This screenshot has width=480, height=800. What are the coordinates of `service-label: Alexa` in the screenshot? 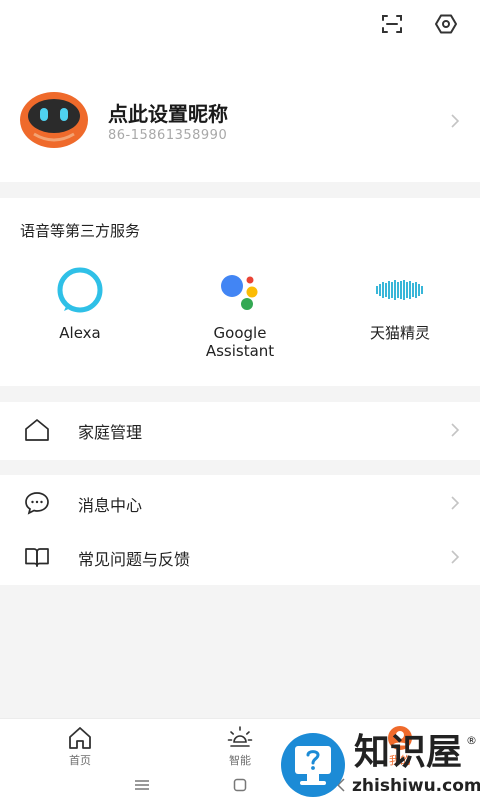 It's located at (80, 333).